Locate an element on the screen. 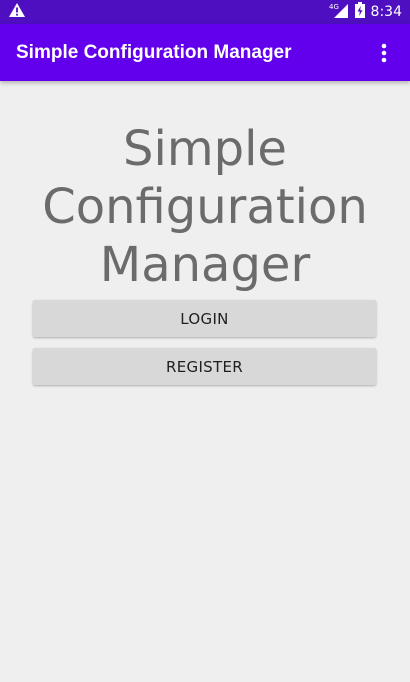 The height and width of the screenshot is (682, 410). app-bar: Simple Configuration Manager is located at coordinates (205, 52).